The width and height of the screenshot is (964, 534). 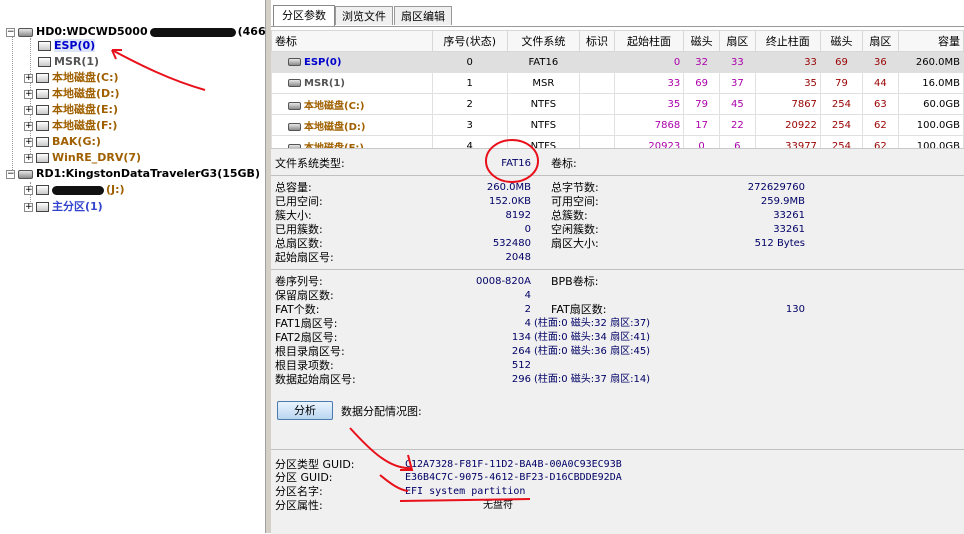 What do you see at coordinates (67, 45) in the screenshot?
I see `tree-item-esp: ESP(0)` at bounding box center [67, 45].